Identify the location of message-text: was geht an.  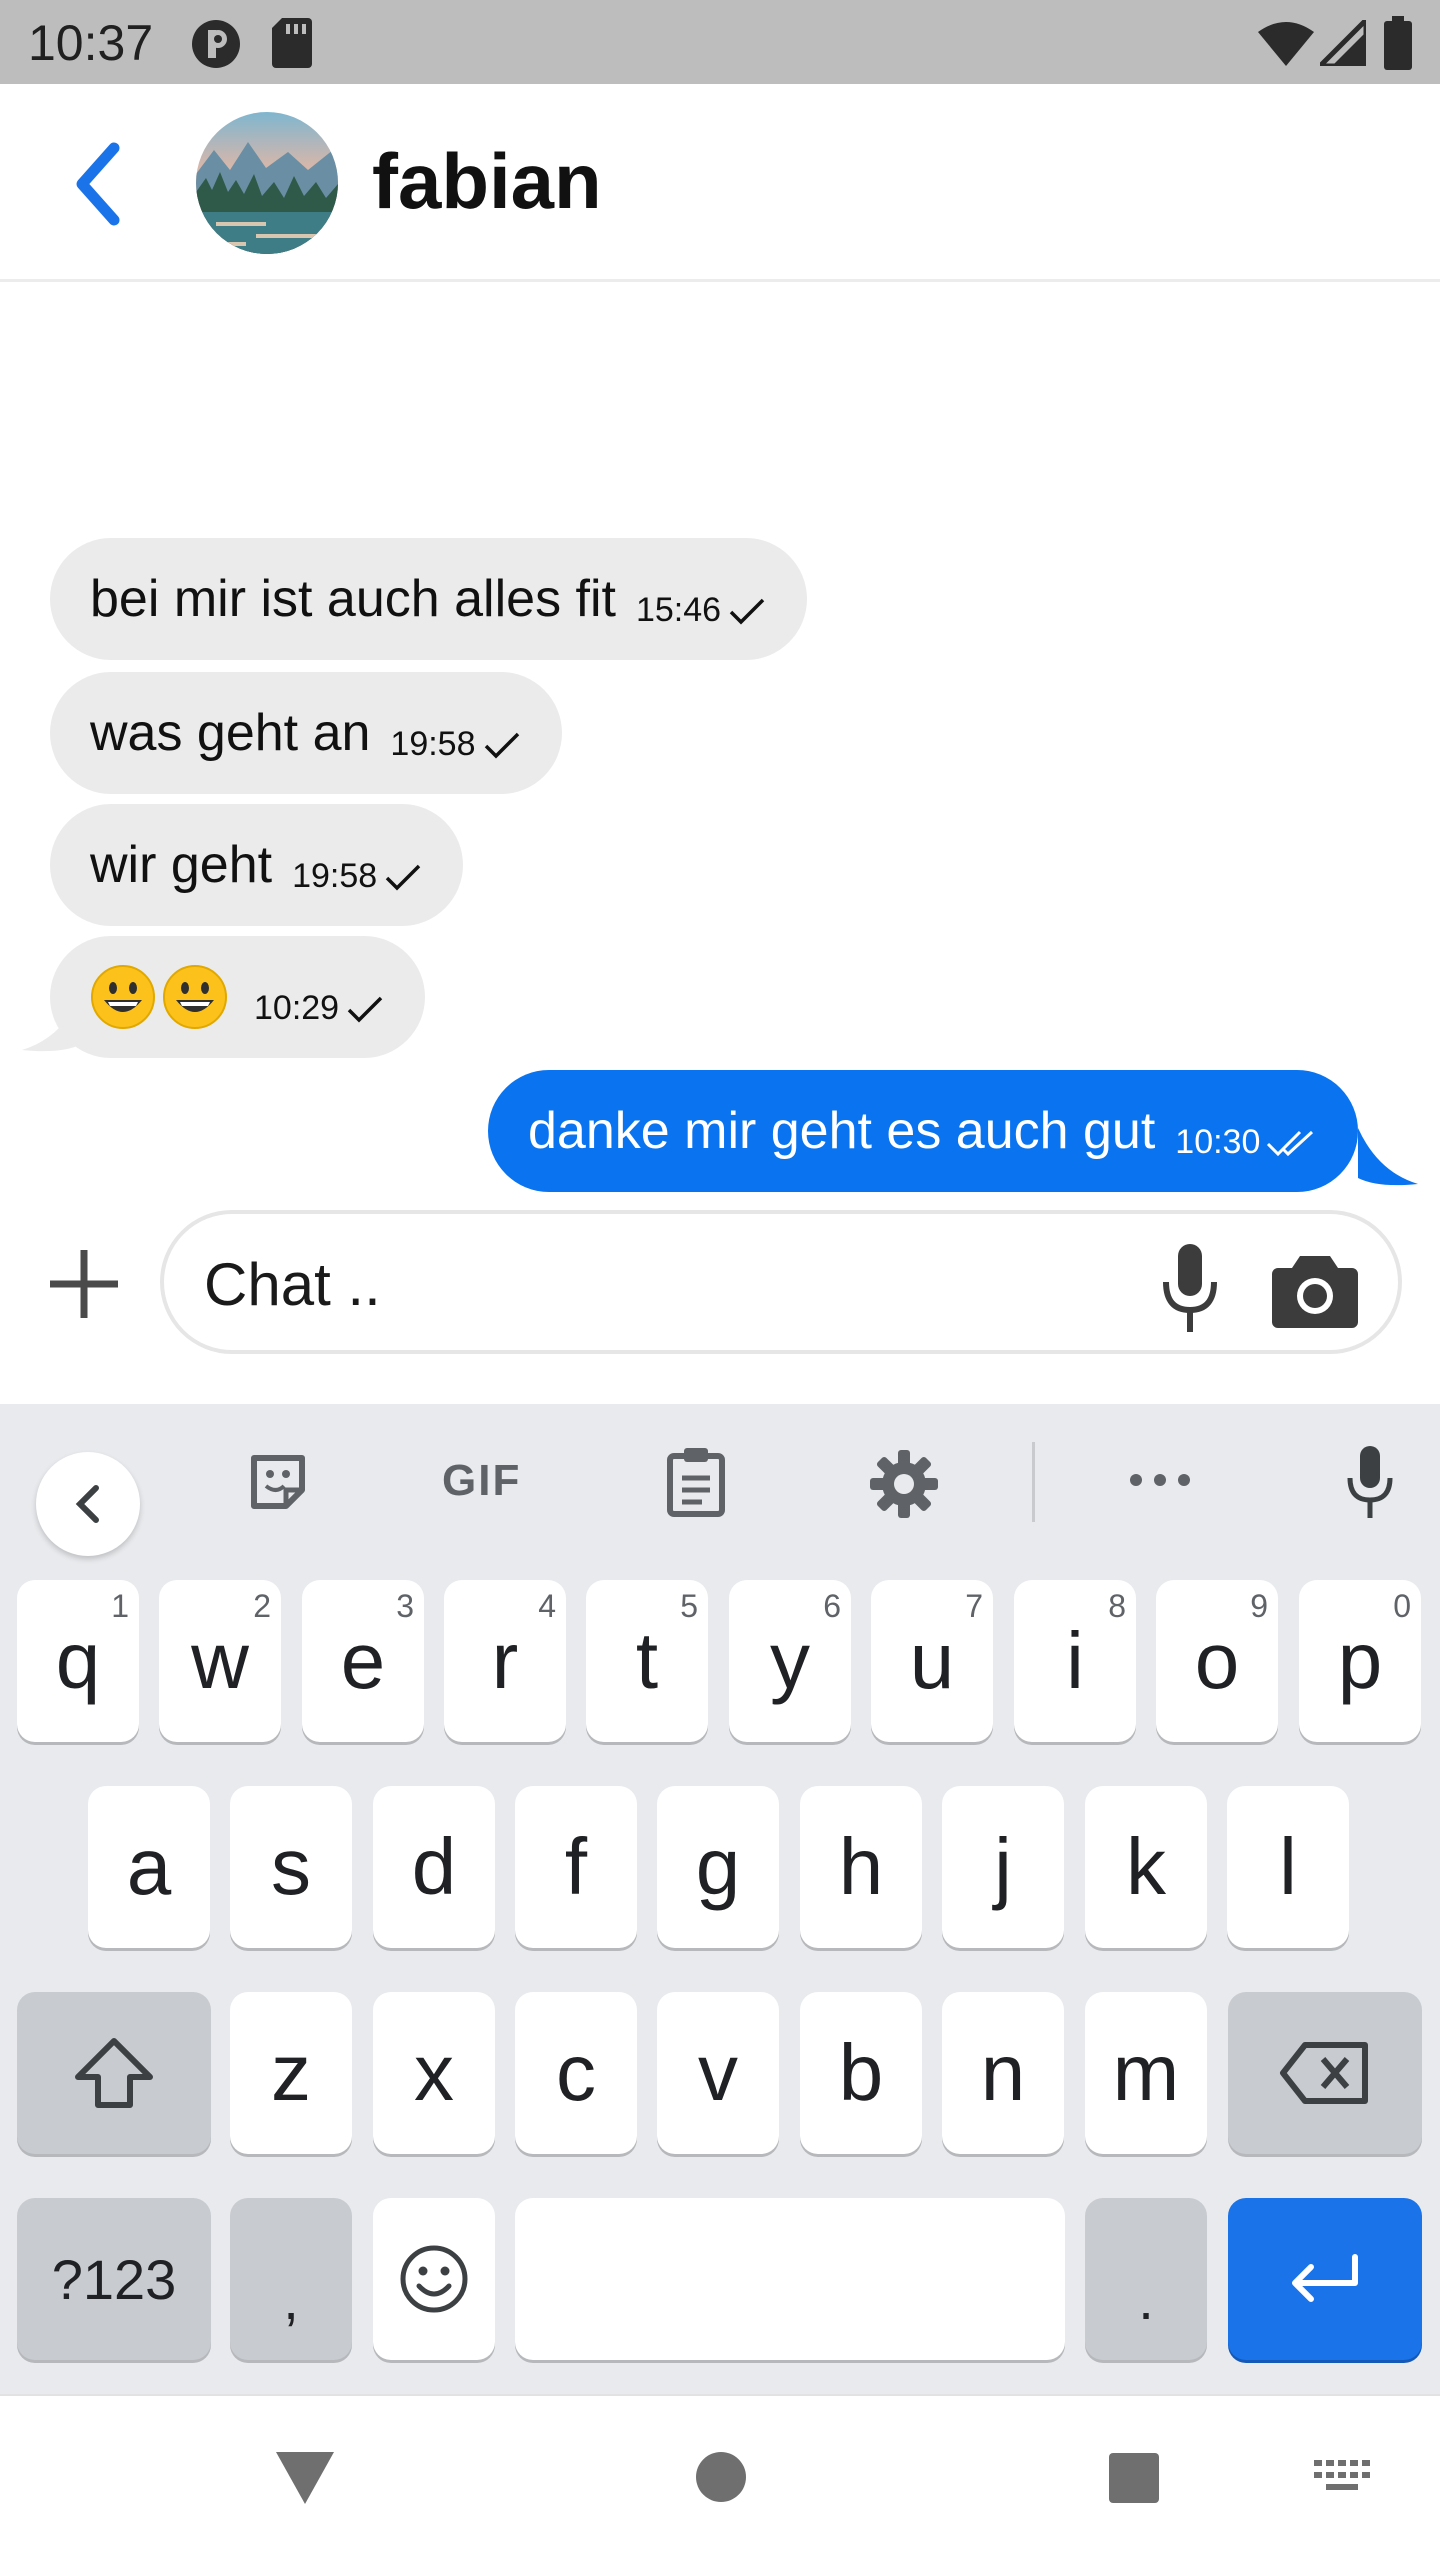
(230, 733).